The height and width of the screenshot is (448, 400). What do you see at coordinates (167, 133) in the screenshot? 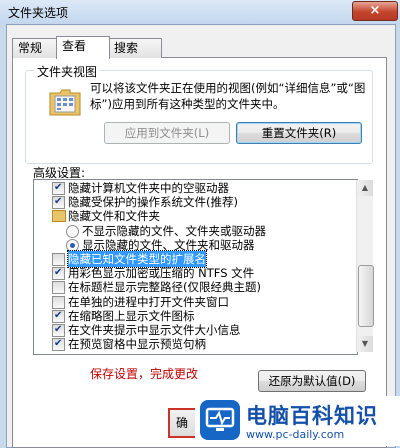
I see `apply-to-folders-button: 应用到文件夹(L)` at bounding box center [167, 133].